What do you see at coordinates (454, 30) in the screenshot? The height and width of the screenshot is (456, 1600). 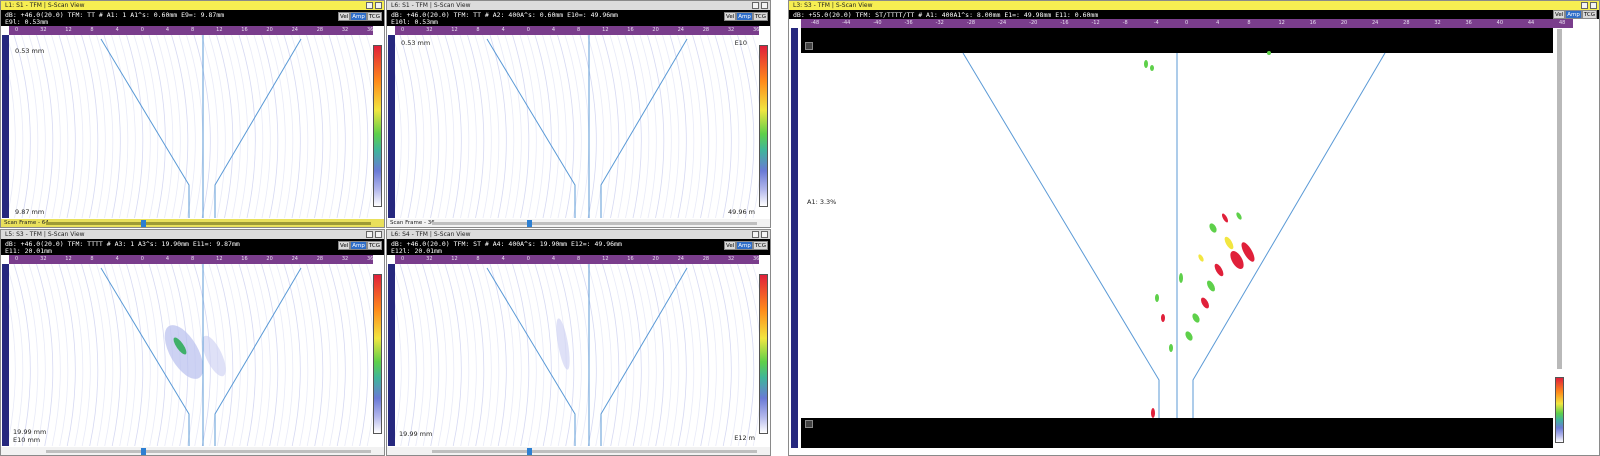 I see `ruler-tick-label: 12` at bounding box center [454, 30].